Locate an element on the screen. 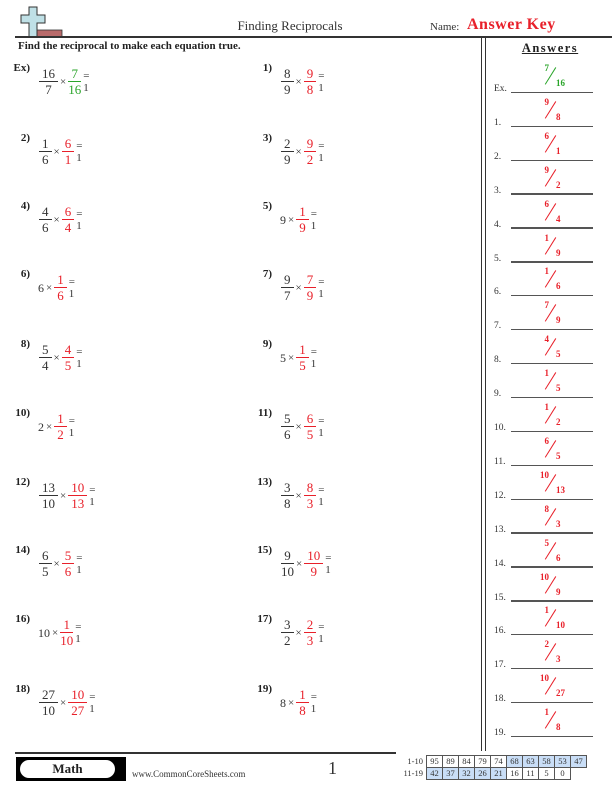 This screenshot has height=792, width=612. answer-value: 16 is located at coordinates (552, 279).